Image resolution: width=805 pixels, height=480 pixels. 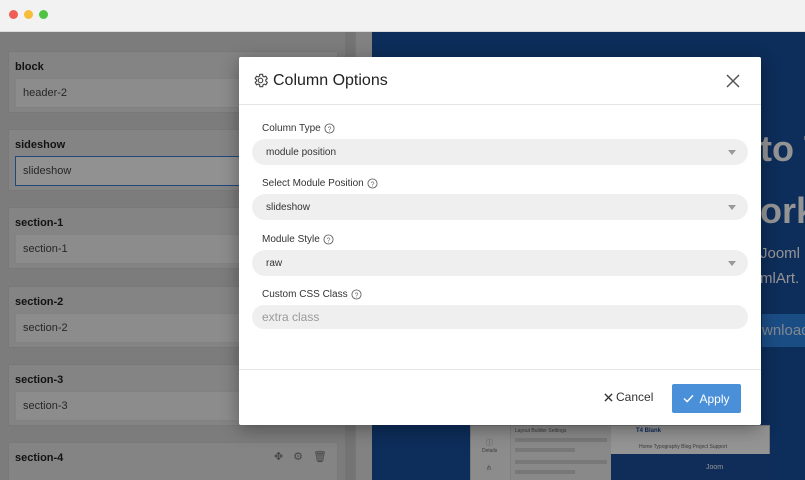 I want to click on custom-css-input, so click(x=500, y=317).